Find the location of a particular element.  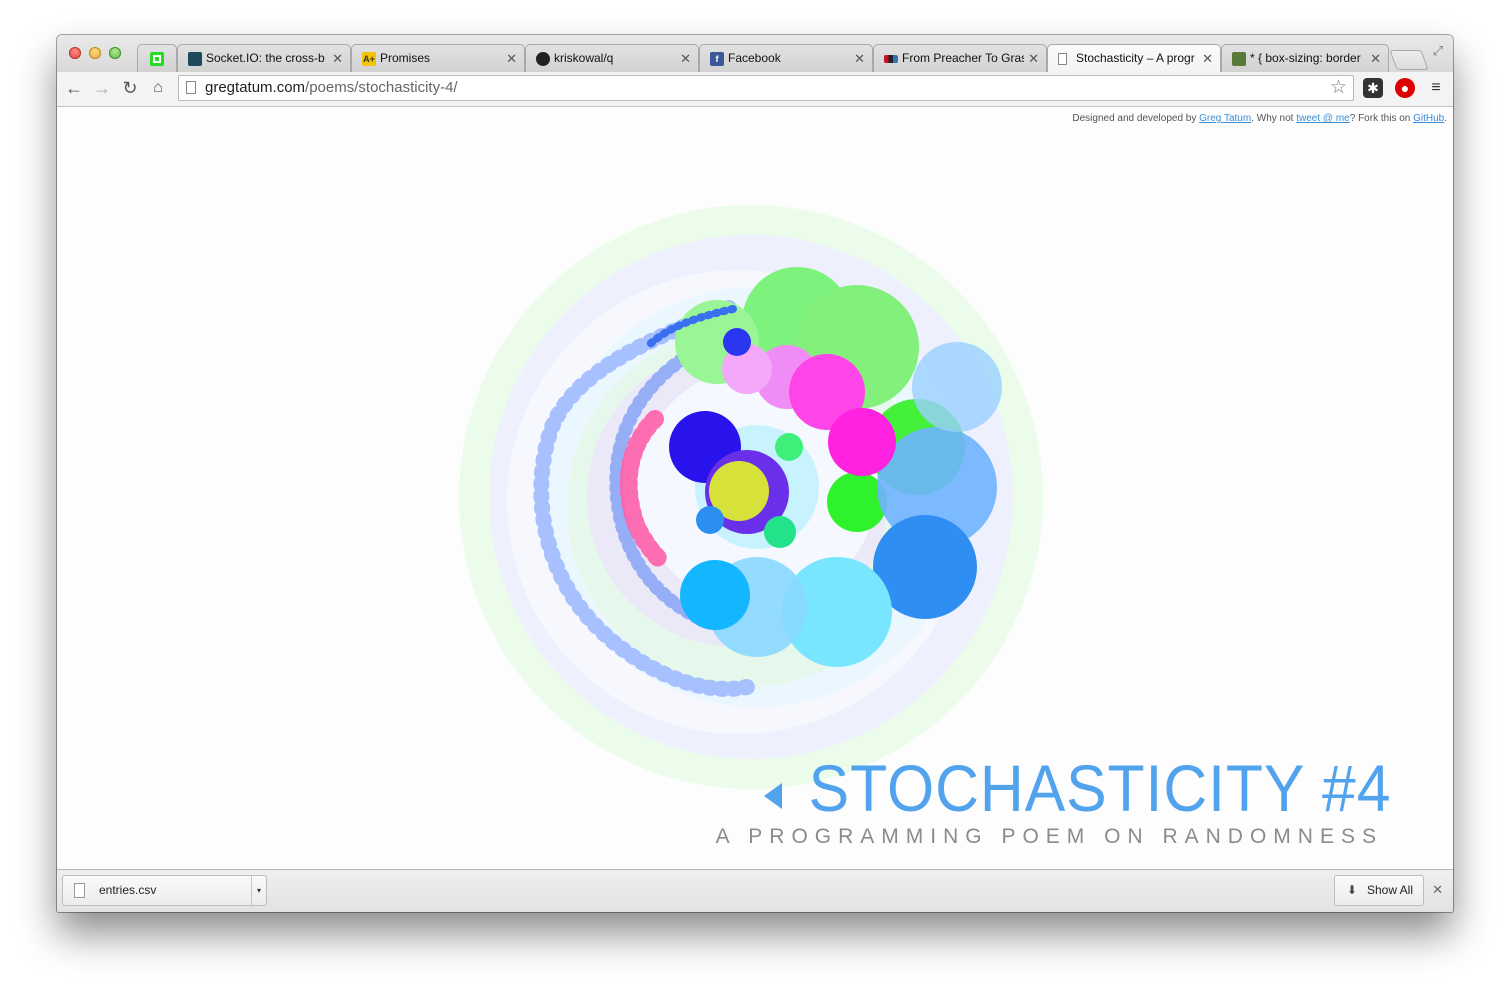

home-icon: ⌂ is located at coordinates (158, 88).